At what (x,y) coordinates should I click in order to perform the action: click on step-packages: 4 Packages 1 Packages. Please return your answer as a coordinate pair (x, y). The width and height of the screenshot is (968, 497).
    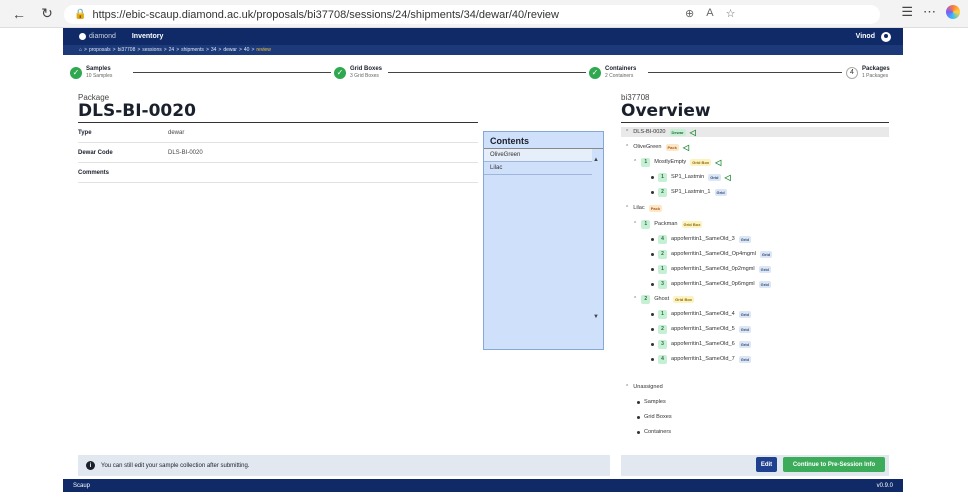
    Looking at the image, I should click on (868, 72).